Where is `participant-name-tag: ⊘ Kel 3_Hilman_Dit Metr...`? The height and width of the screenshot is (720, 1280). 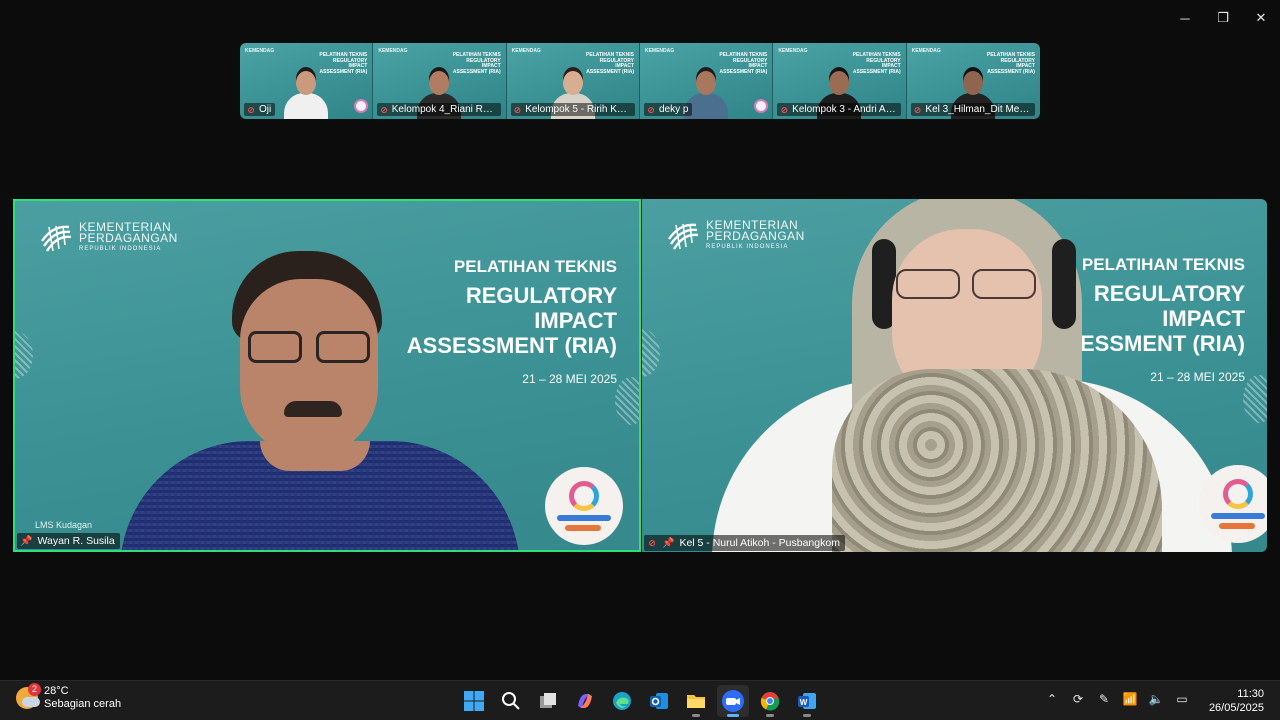
participant-name-tag: ⊘ Kel 3_Hilman_Dit Metr... is located at coordinates (972, 109).